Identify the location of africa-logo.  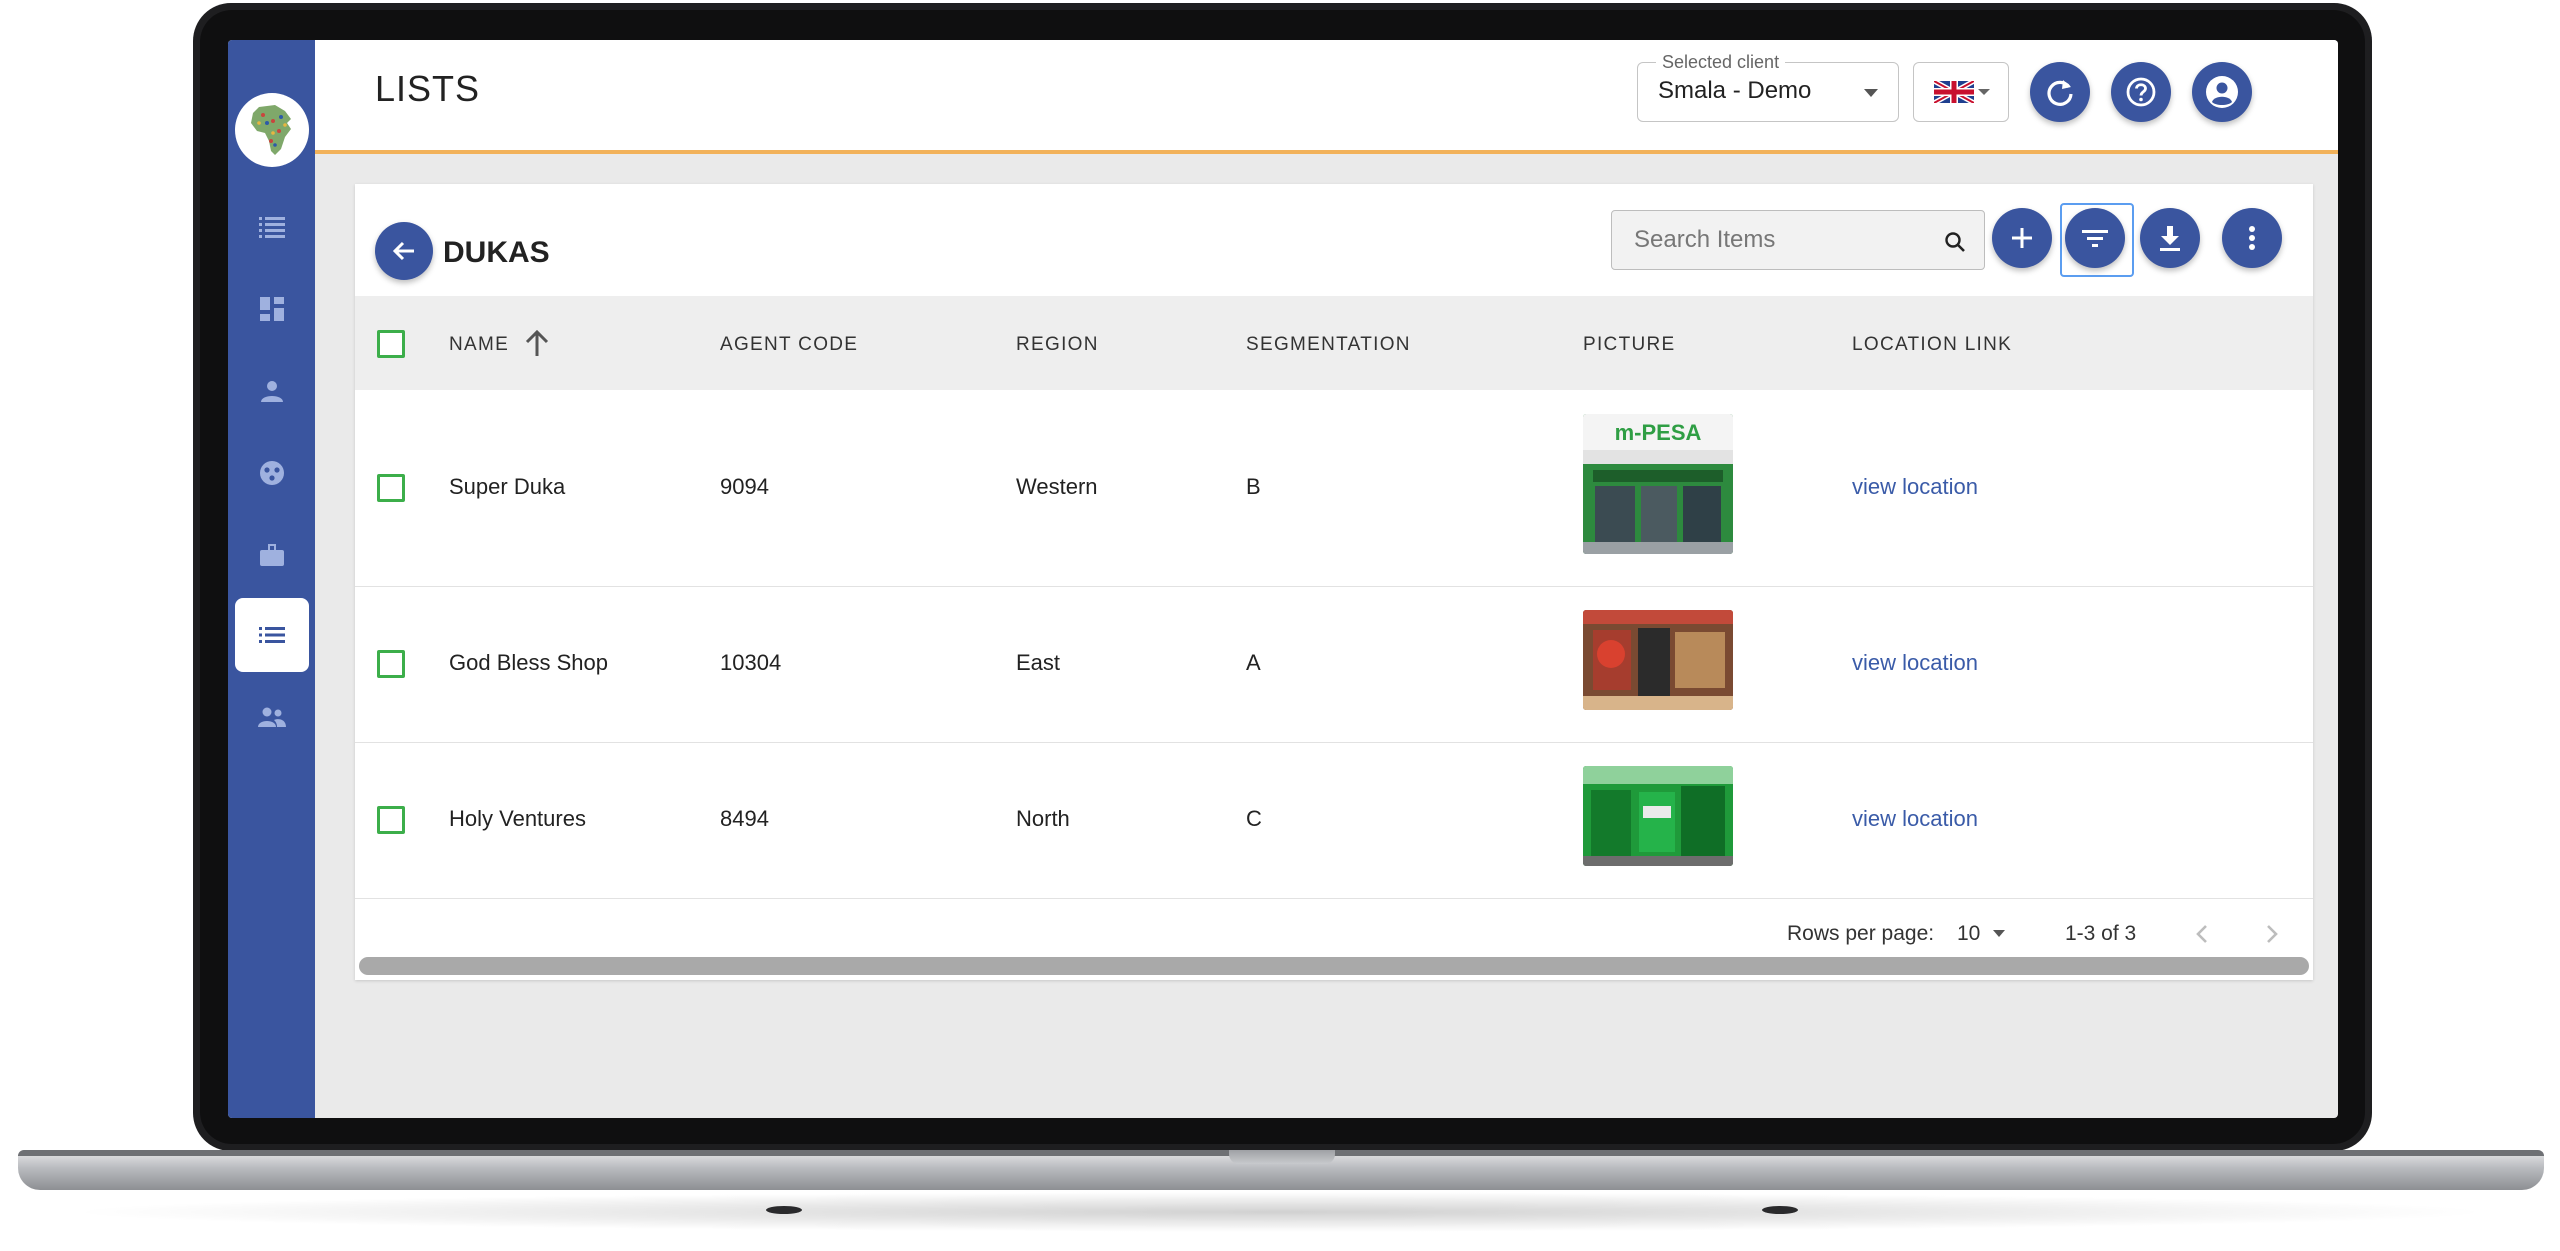
(272, 130).